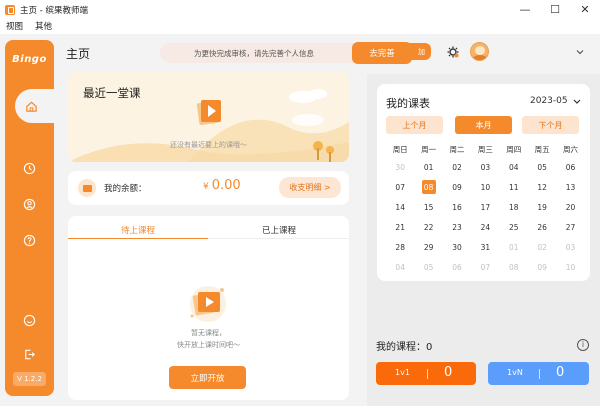  What do you see at coordinates (570, 227) in the screenshot?
I see `calendar-day: 27` at bounding box center [570, 227].